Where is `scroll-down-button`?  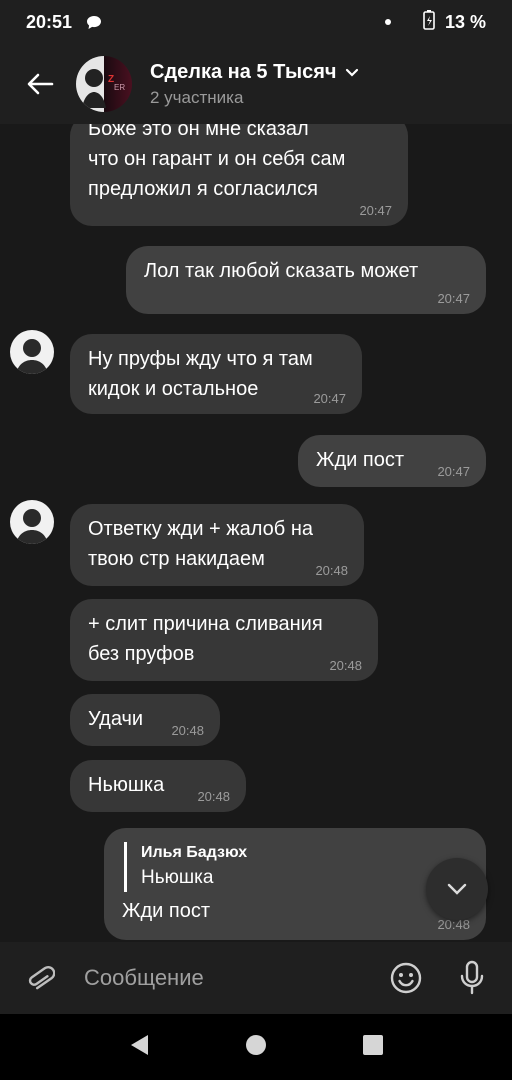
scroll-down-button is located at coordinates (457, 889).